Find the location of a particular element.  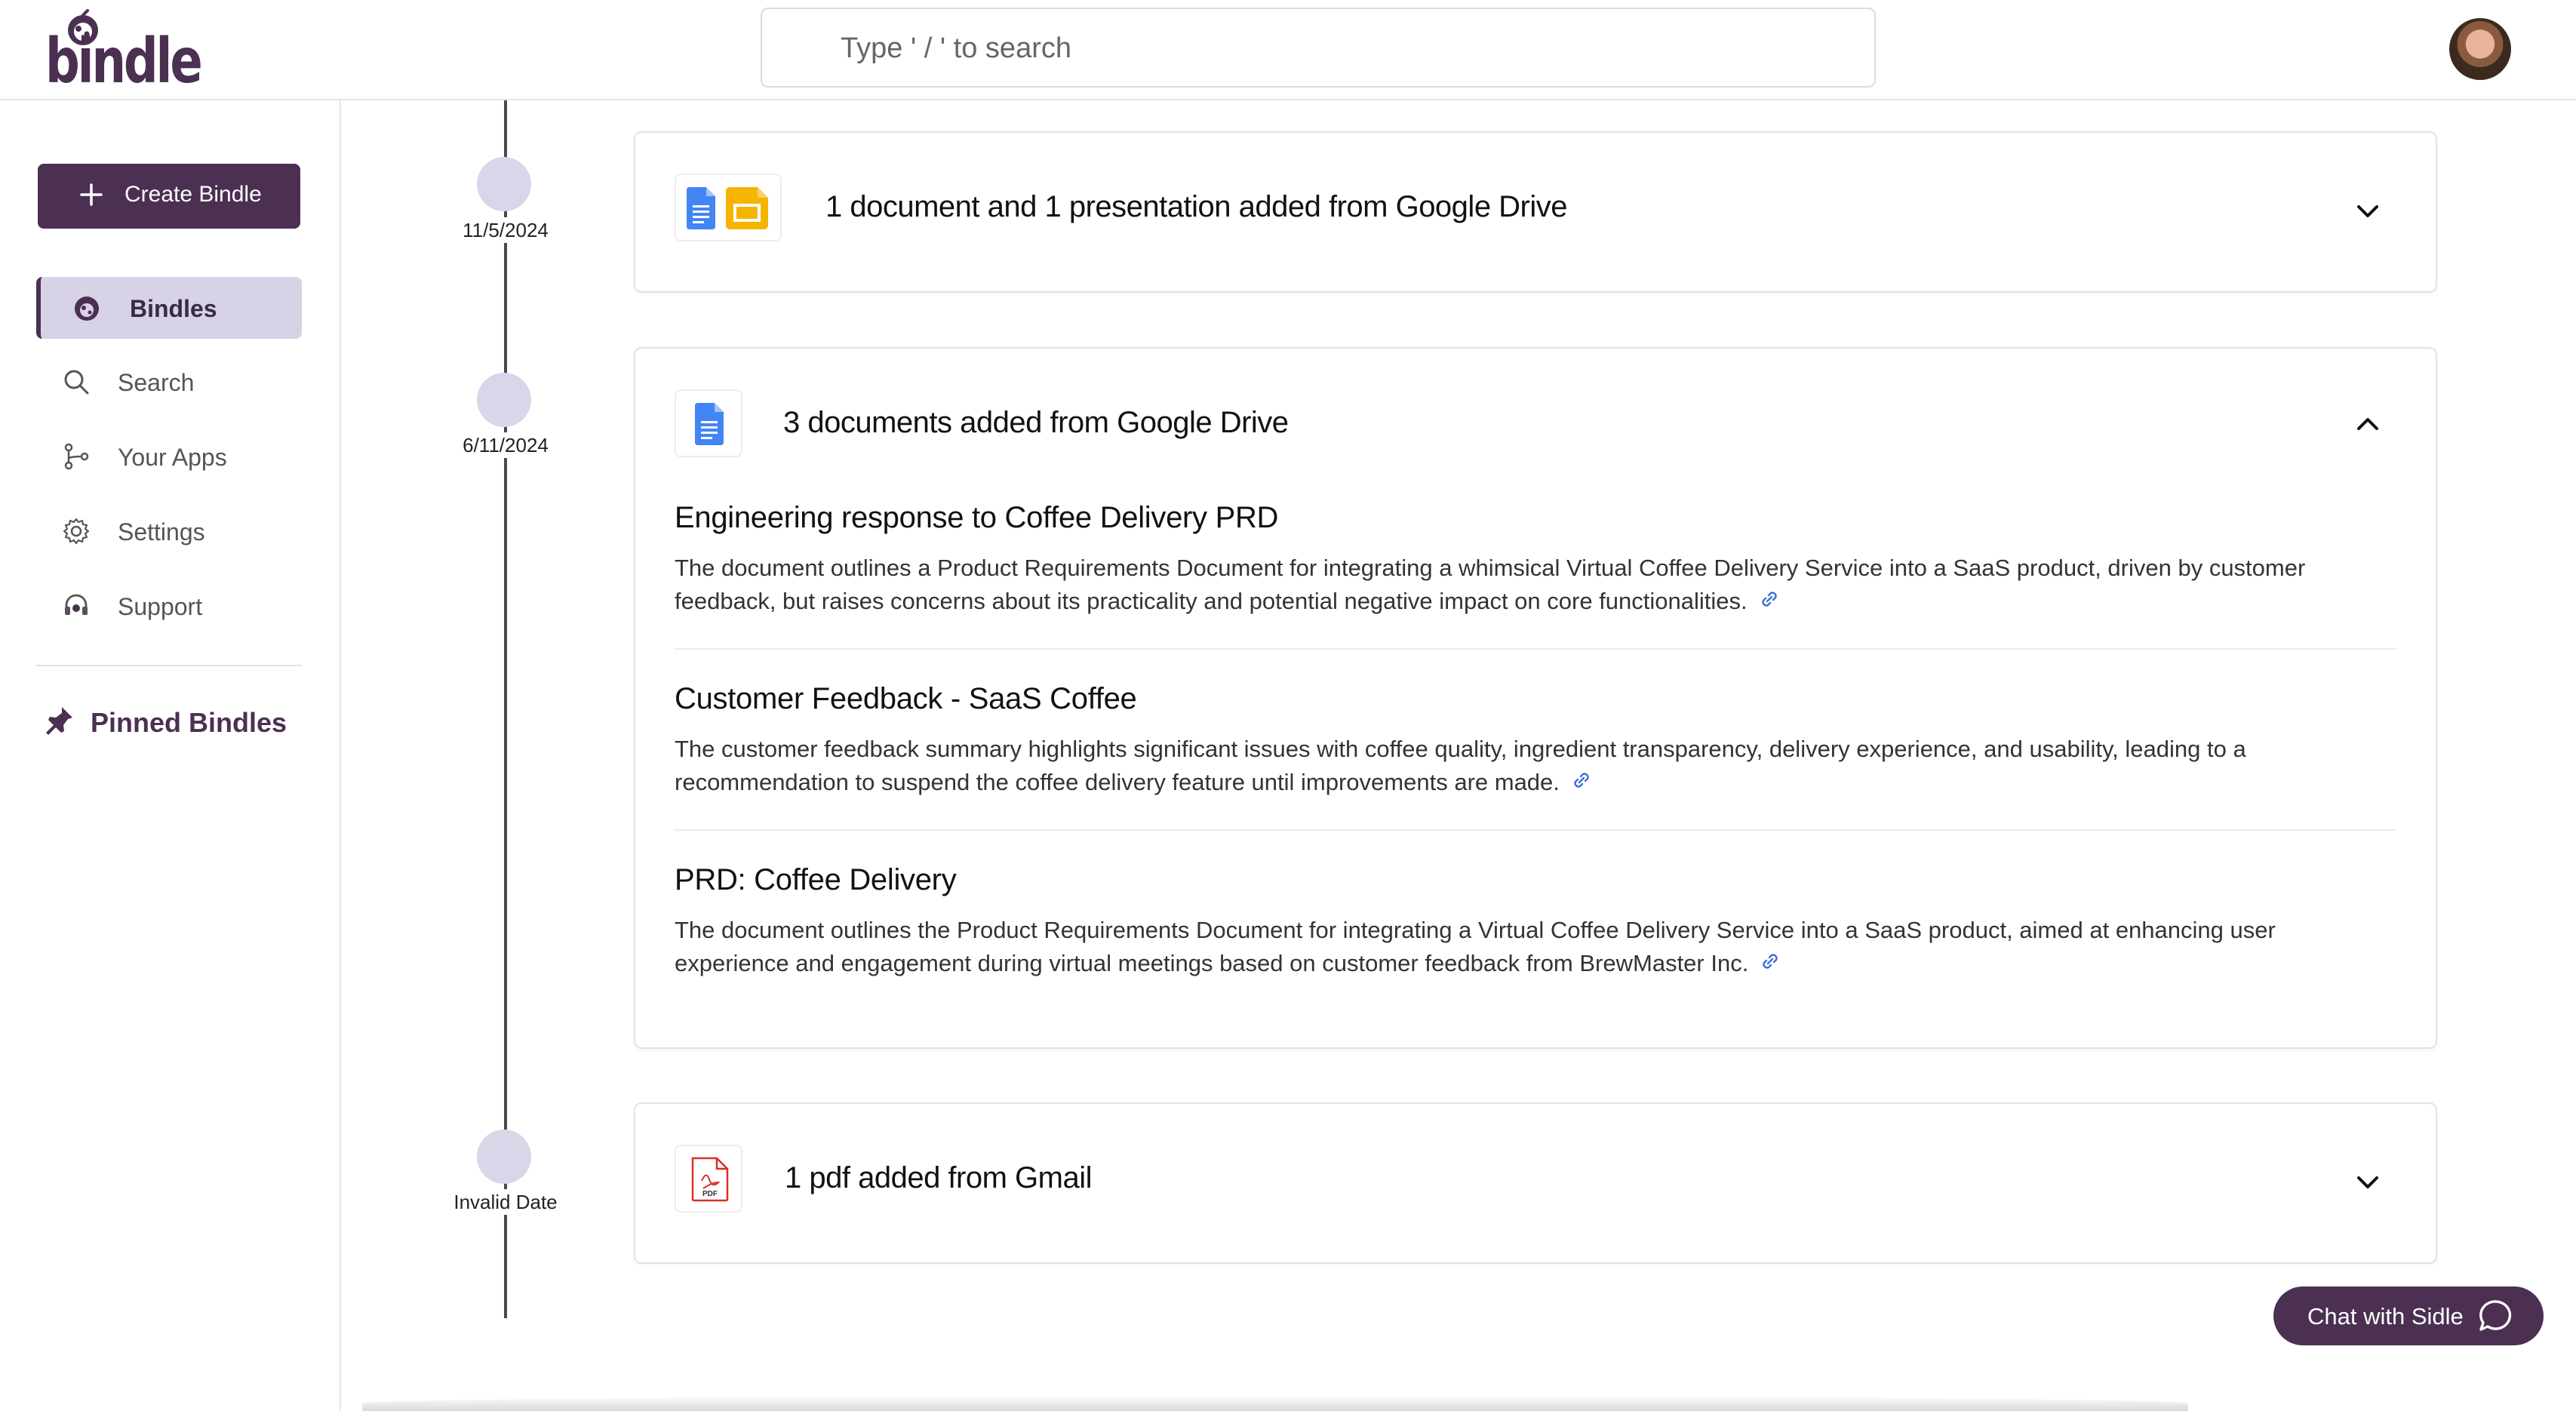

document-title: Customer Feedback - SaaS Coffee is located at coordinates (1535, 699).